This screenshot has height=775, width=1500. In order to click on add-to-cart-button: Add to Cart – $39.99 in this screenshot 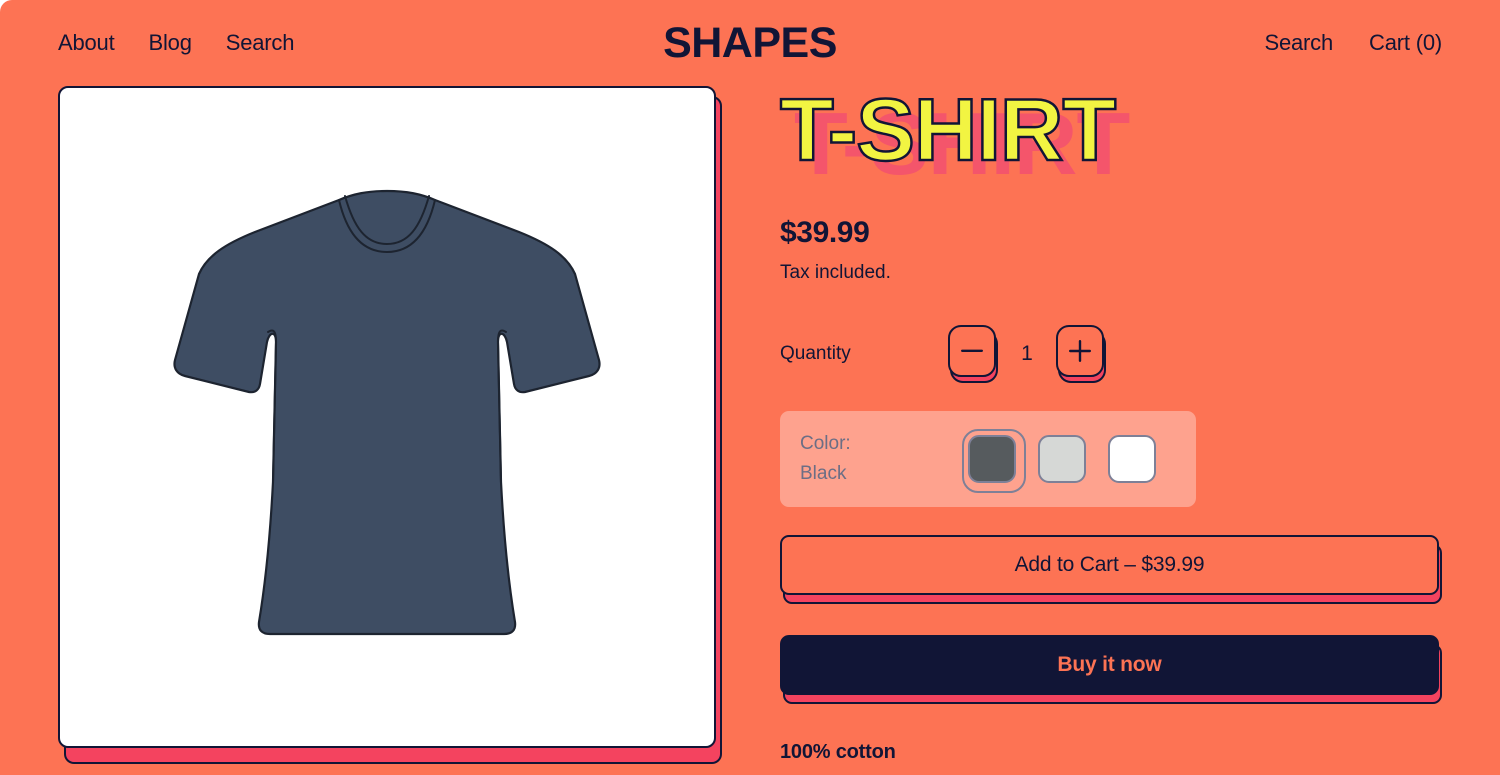, I will do `click(1111, 570)`.